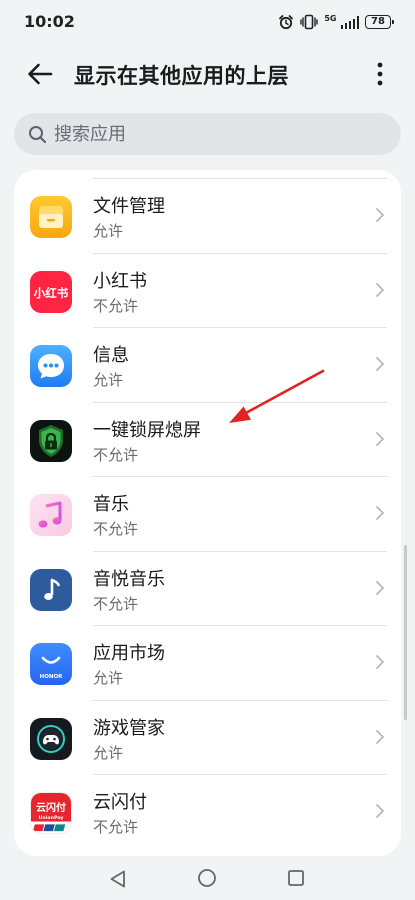 Image resolution: width=415 pixels, height=900 pixels. I want to click on unionpay-icon: 云闪付 UnionPay, so click(51, 813).